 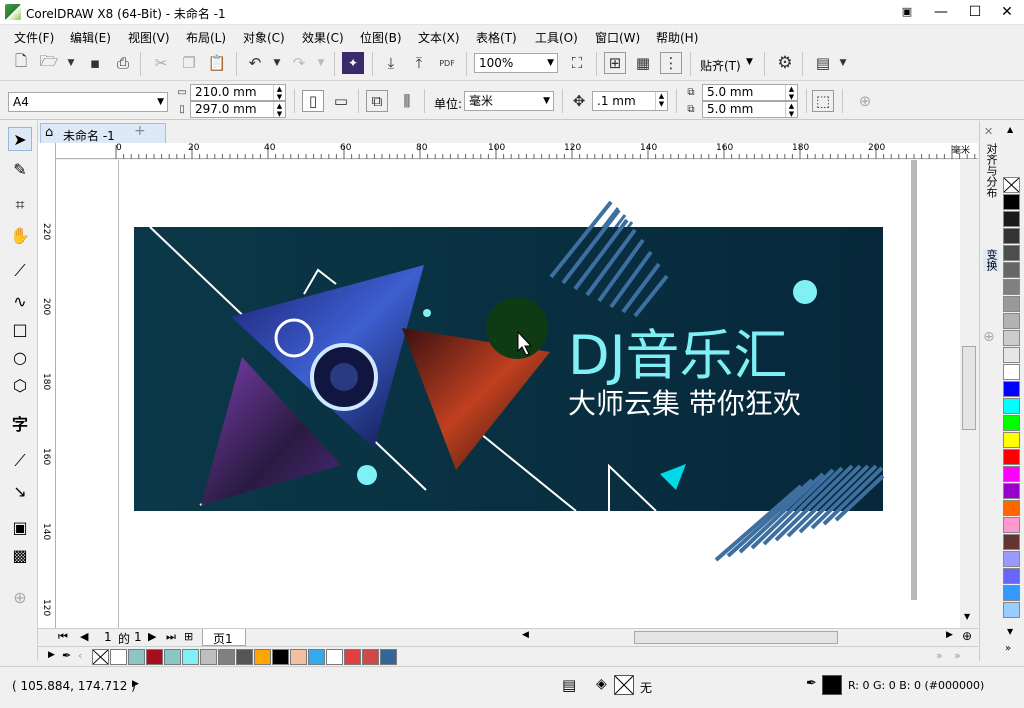 I want to click on units-select: 毫米 ▼, so click(x=509, y=101).